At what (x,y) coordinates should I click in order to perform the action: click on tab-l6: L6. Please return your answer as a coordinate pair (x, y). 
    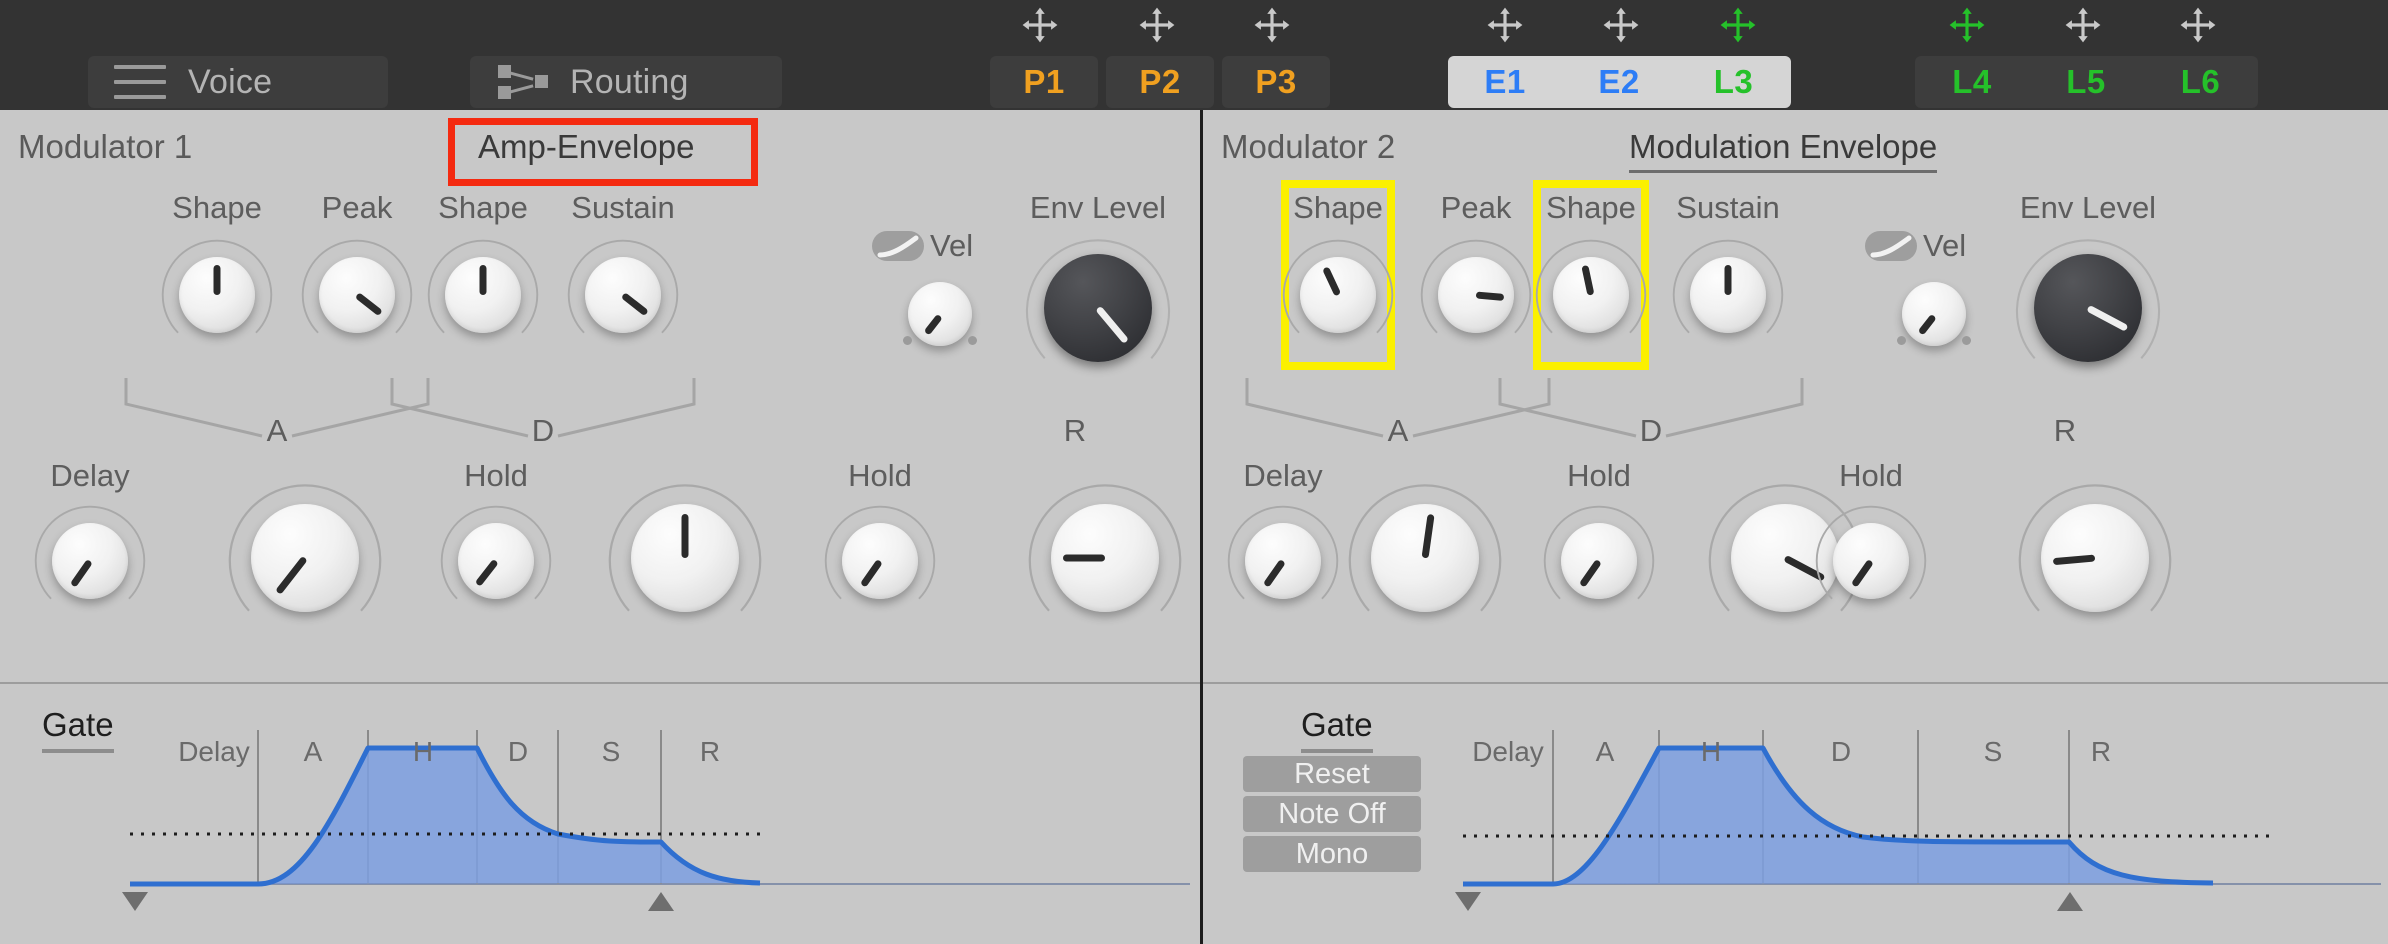
    Looking at the image, I should click on (2200, 82).